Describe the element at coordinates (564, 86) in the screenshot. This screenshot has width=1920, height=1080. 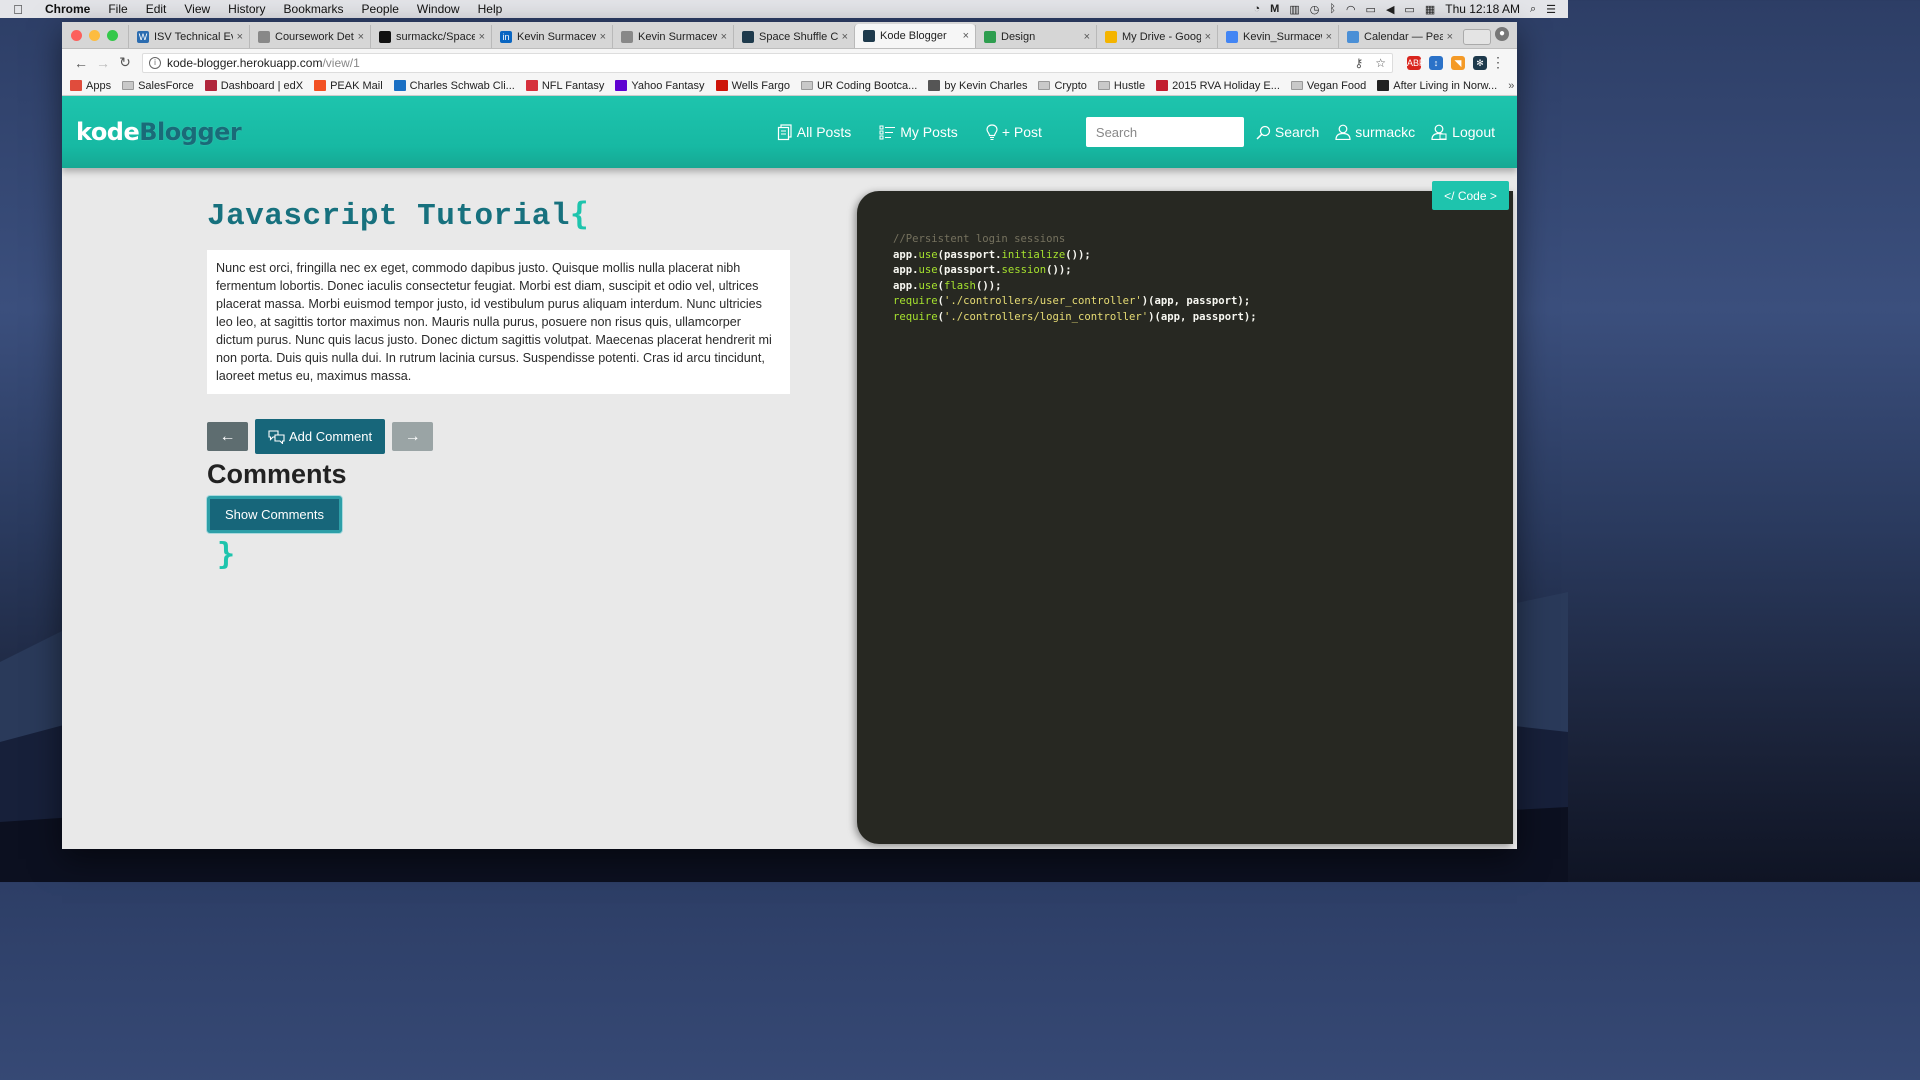
I see `bookmark-item: NFL Fantasy` at that location.